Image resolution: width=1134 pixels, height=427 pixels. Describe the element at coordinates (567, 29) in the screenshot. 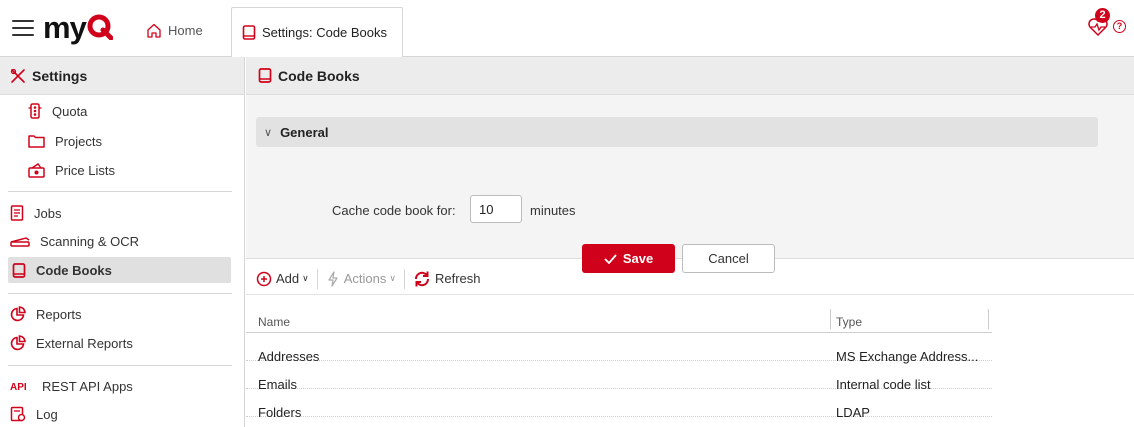

I see `top-bar: my Home Settings: Code Books 2 ?` at that location.